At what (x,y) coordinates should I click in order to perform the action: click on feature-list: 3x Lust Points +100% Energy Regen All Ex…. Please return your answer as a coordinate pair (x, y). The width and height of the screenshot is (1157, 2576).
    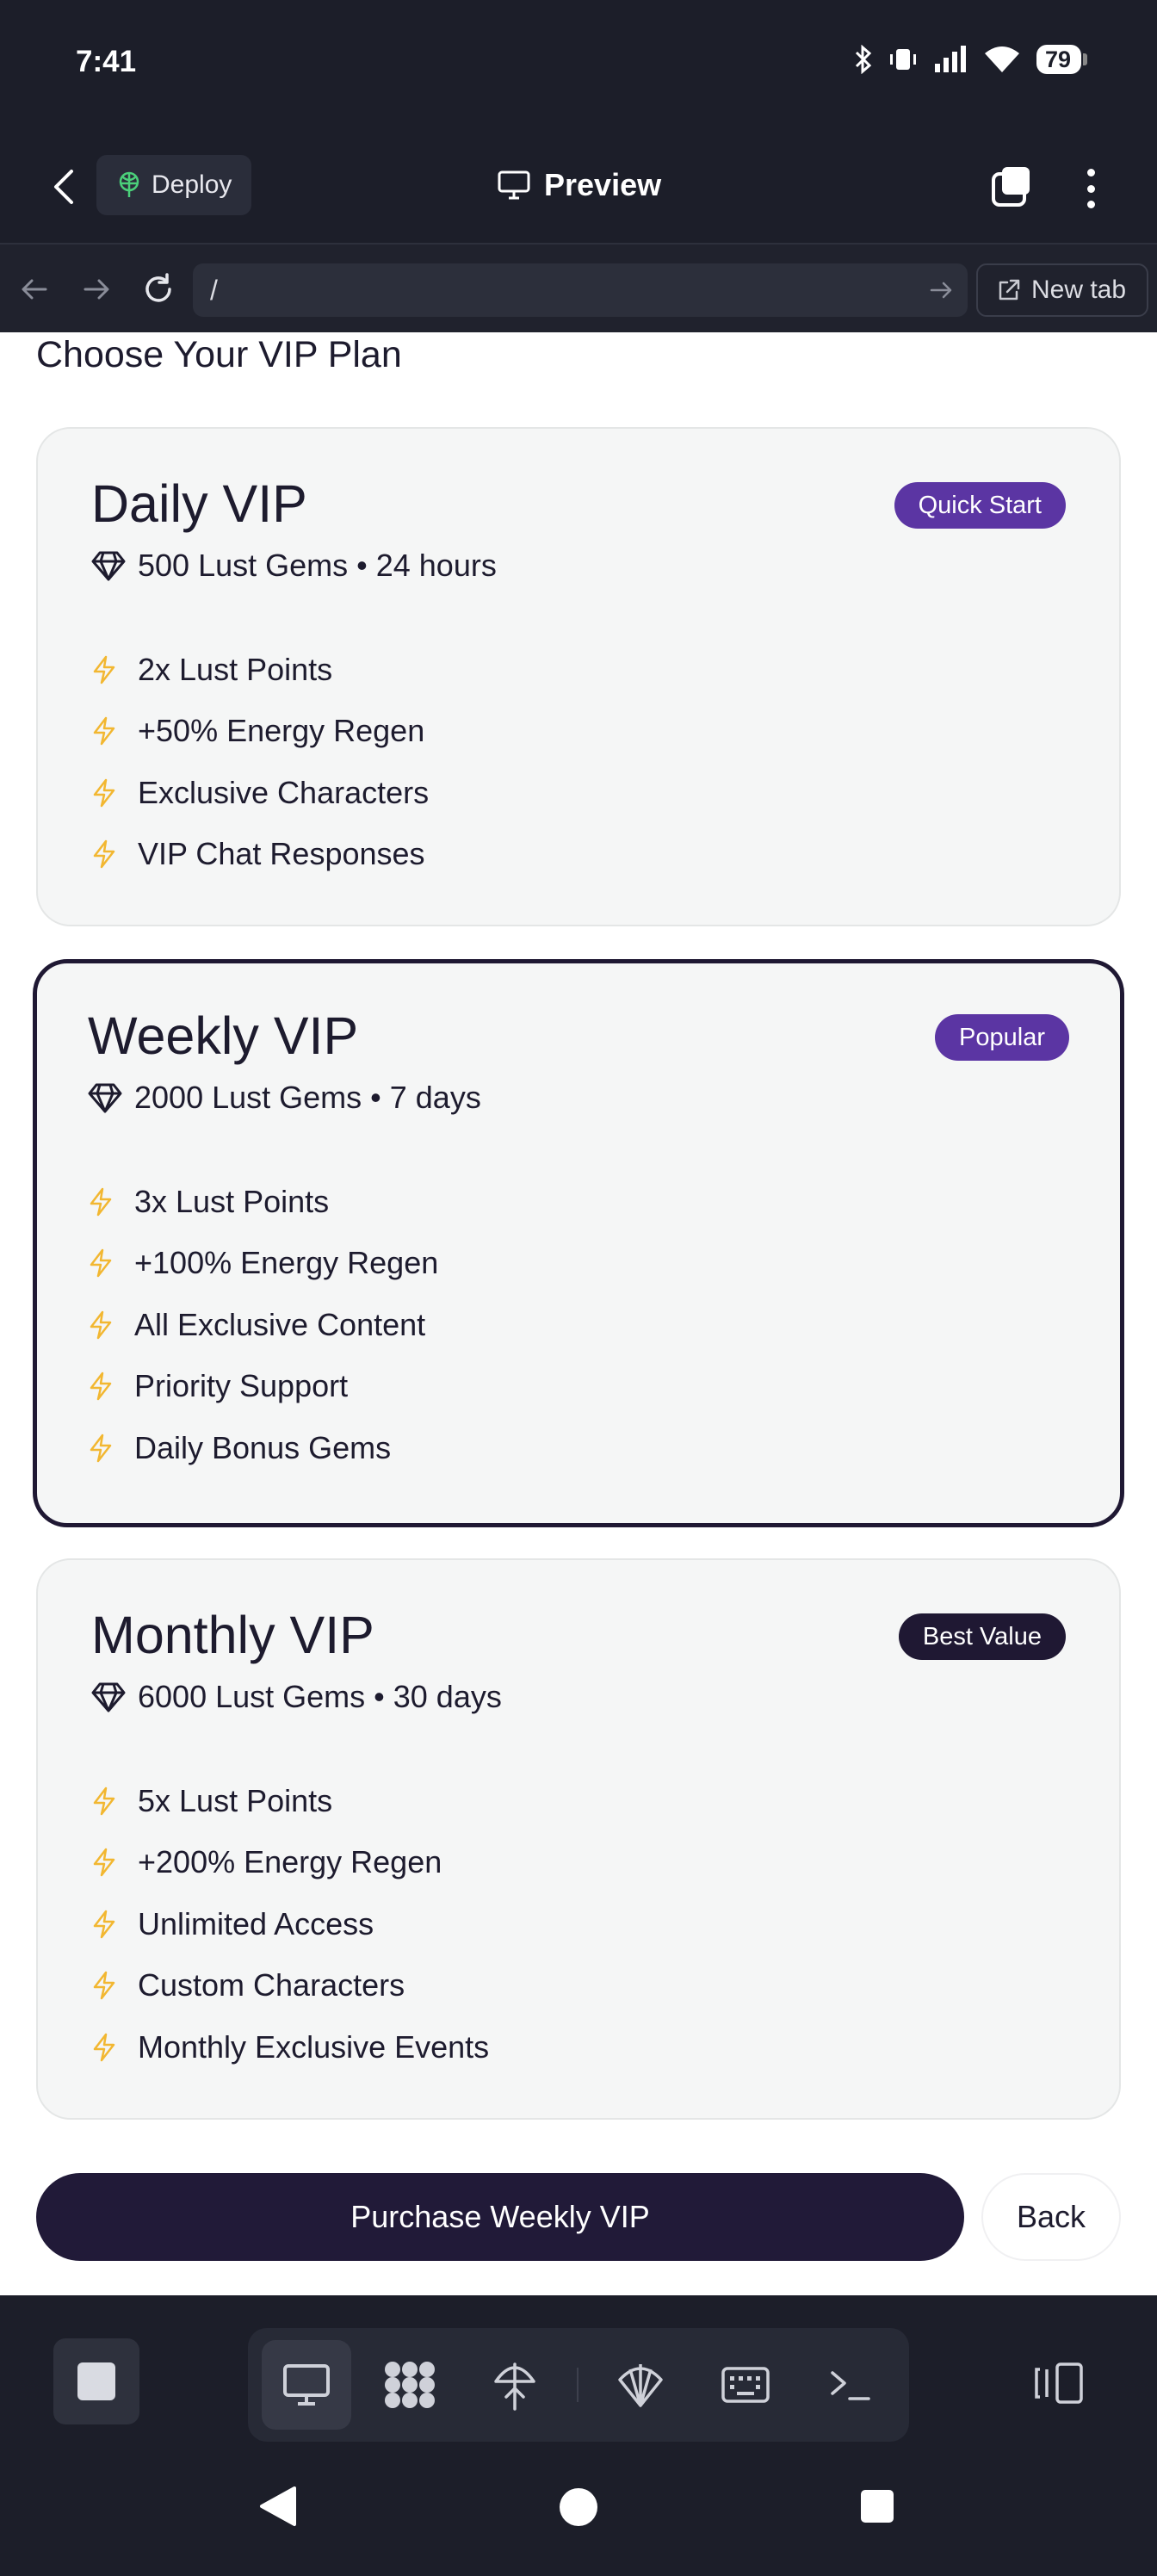
    Looking at the image, I should click on (263, 1325).